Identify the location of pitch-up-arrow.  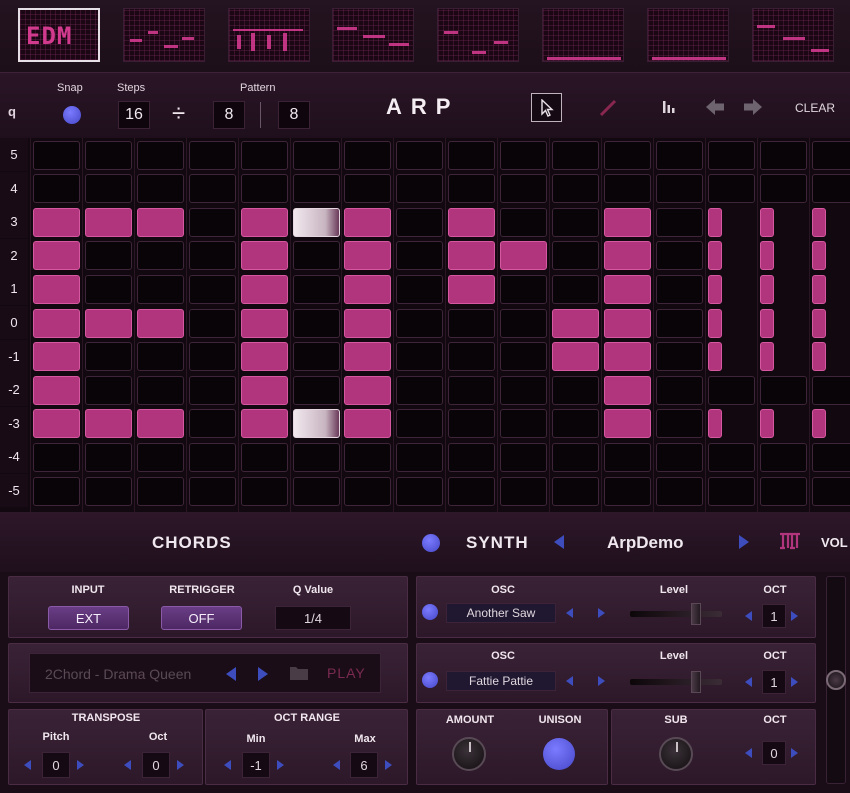
(80, 765).